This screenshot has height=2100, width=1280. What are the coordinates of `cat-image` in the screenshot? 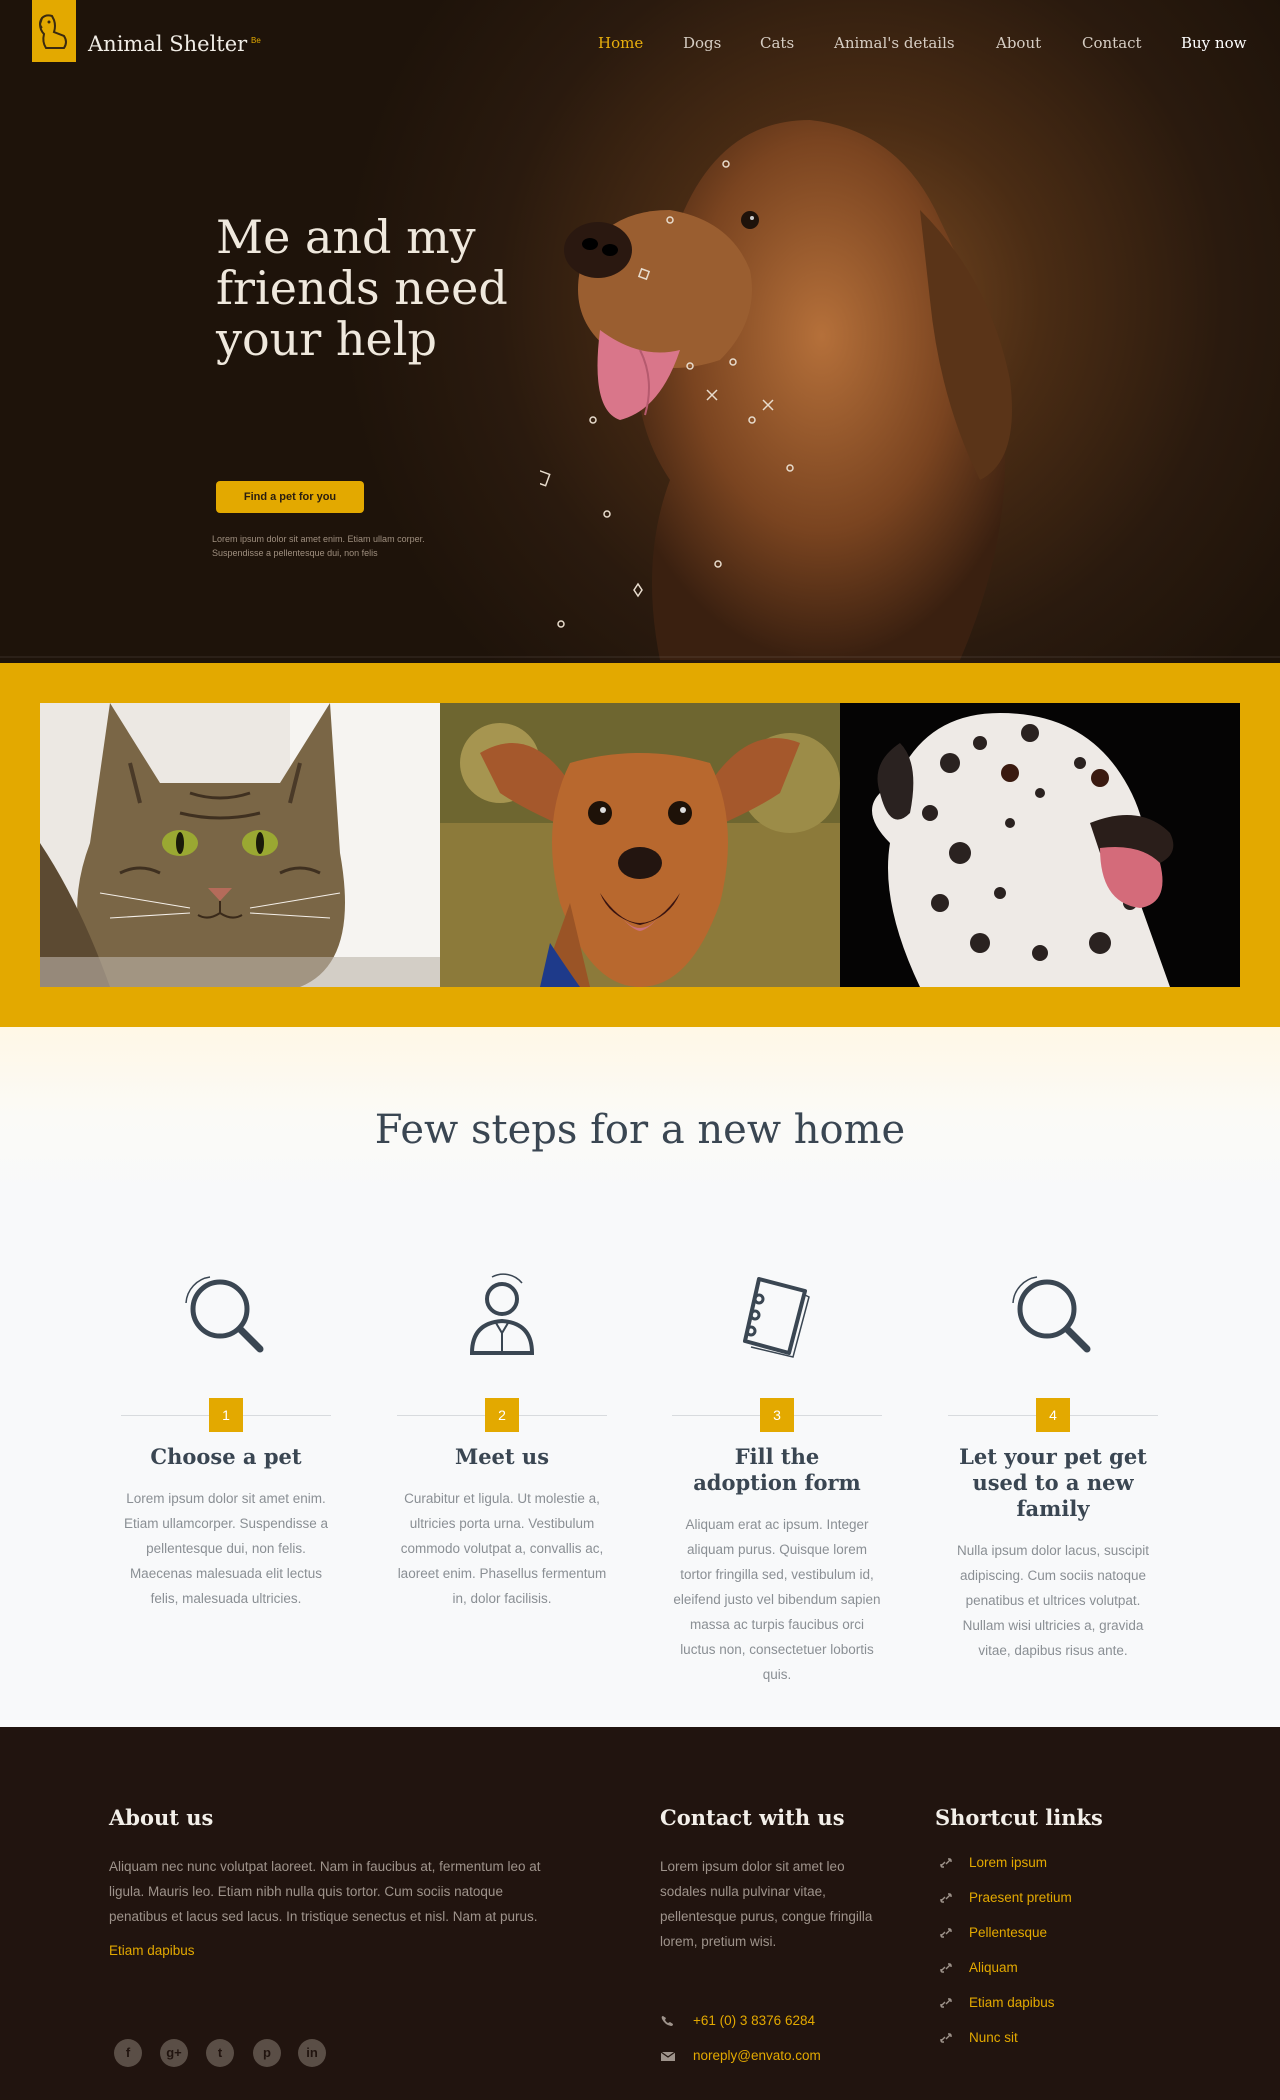 It's located at (240, 845).